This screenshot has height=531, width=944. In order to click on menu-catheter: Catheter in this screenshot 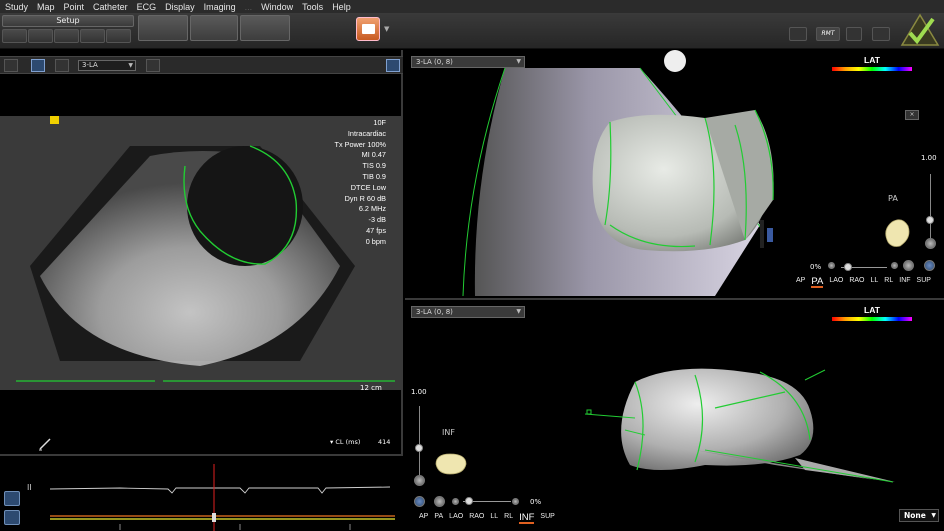, I will do `click(110, 7)`.